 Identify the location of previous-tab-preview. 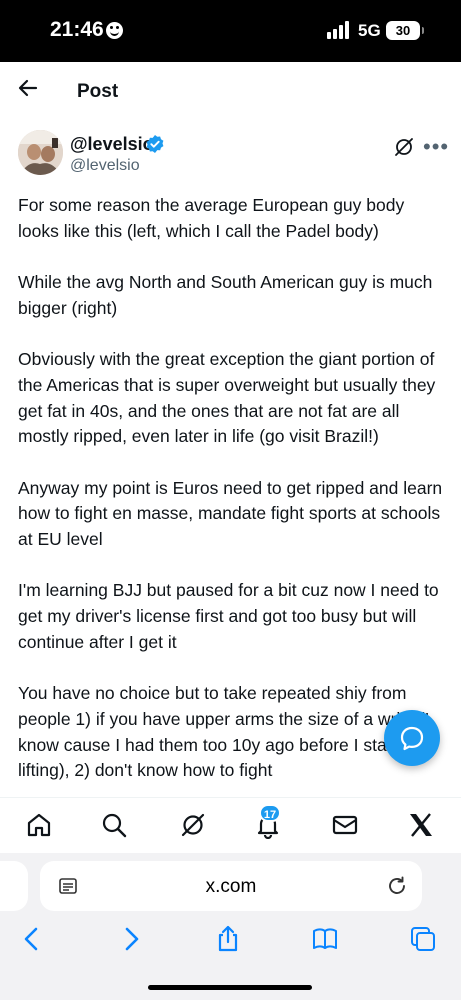
(14, 886).